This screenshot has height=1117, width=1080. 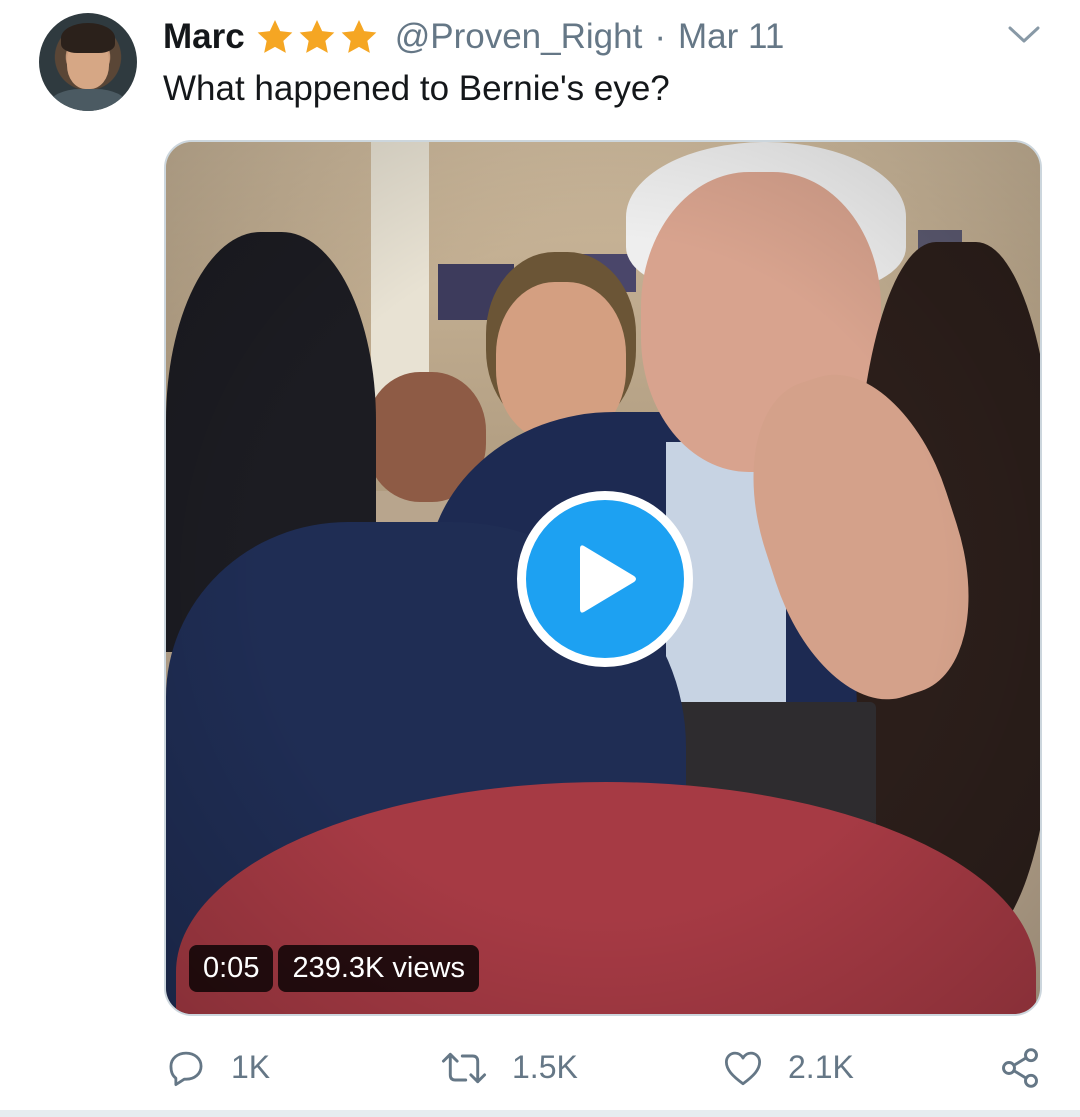 I want to click on retweet-count: 1.5K, so click(x=545, y=1067).